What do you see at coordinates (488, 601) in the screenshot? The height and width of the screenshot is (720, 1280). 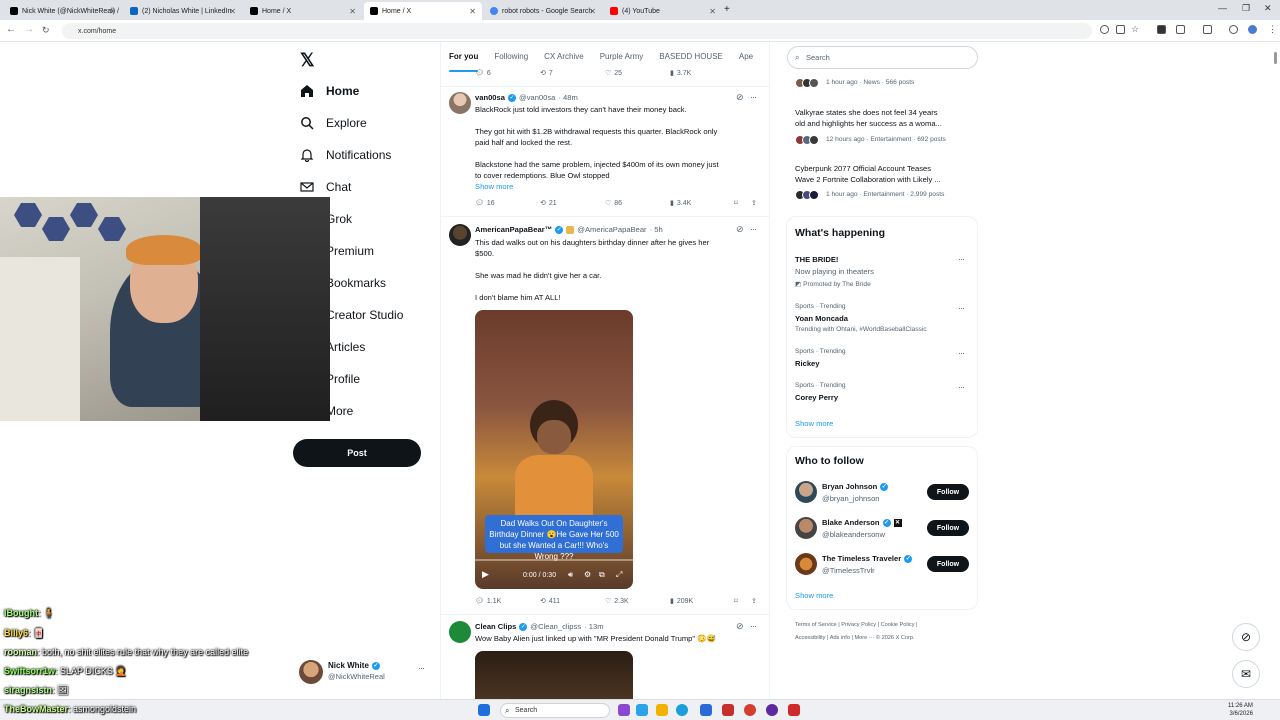 I see `reply-button: 💬︎ 1.1K` at bounding box center [488, 601].